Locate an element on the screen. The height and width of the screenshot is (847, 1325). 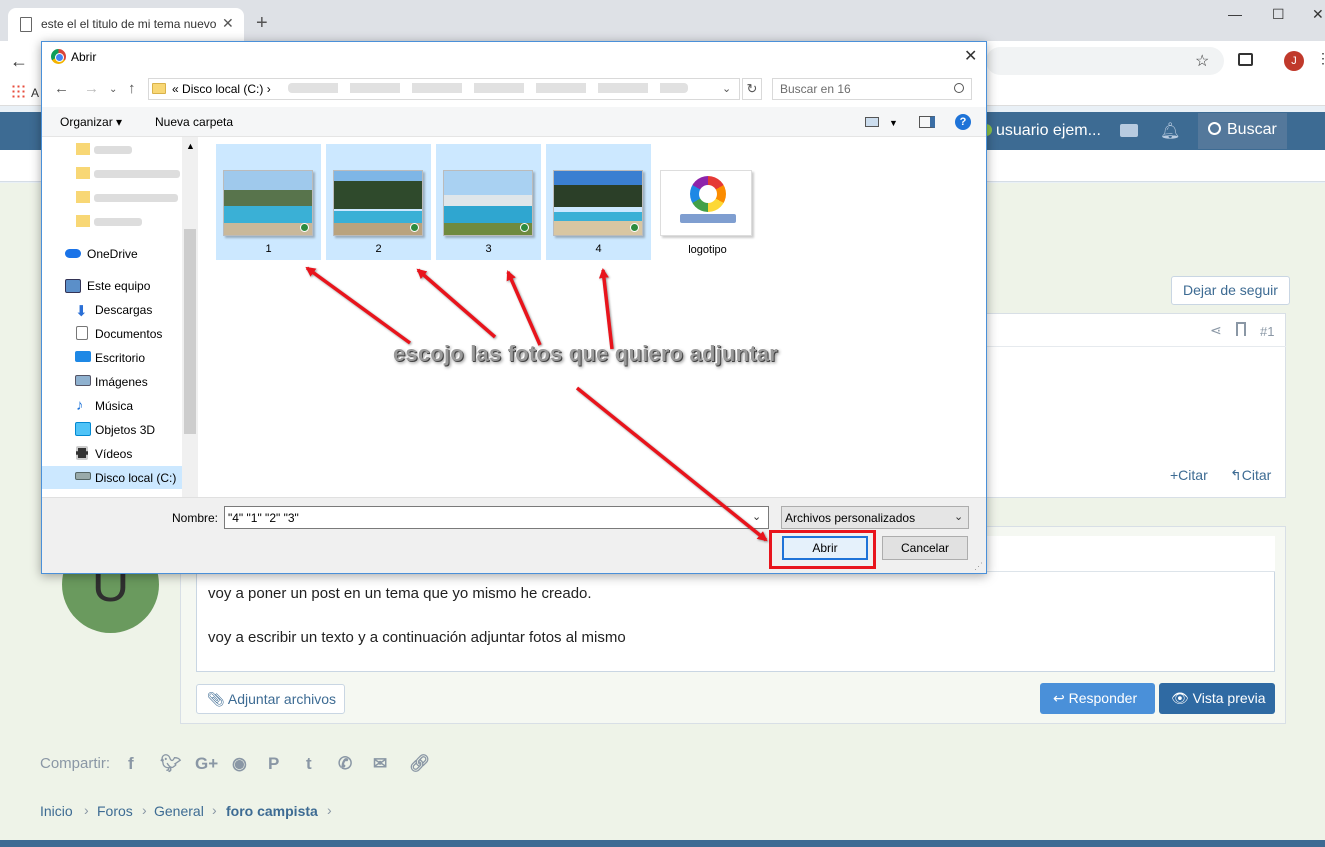
reply-label: Responder is located at coordinates (1103, 698).